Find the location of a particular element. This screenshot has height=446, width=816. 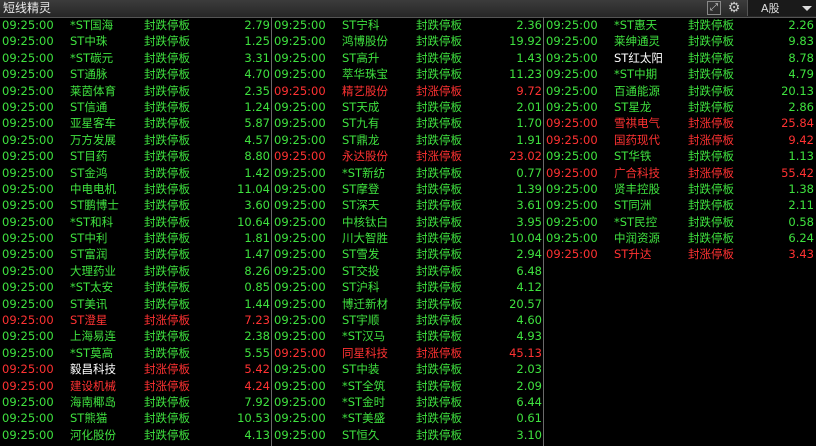

alert-row: 09:25:00 ST九有 封跌停板 1.70 is located at coordinates (408, 123).